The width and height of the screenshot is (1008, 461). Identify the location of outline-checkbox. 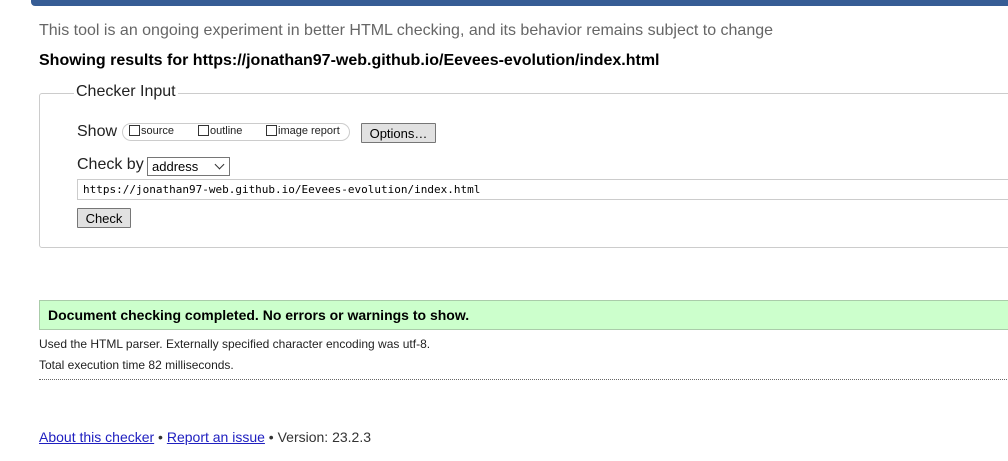
(203, 130).